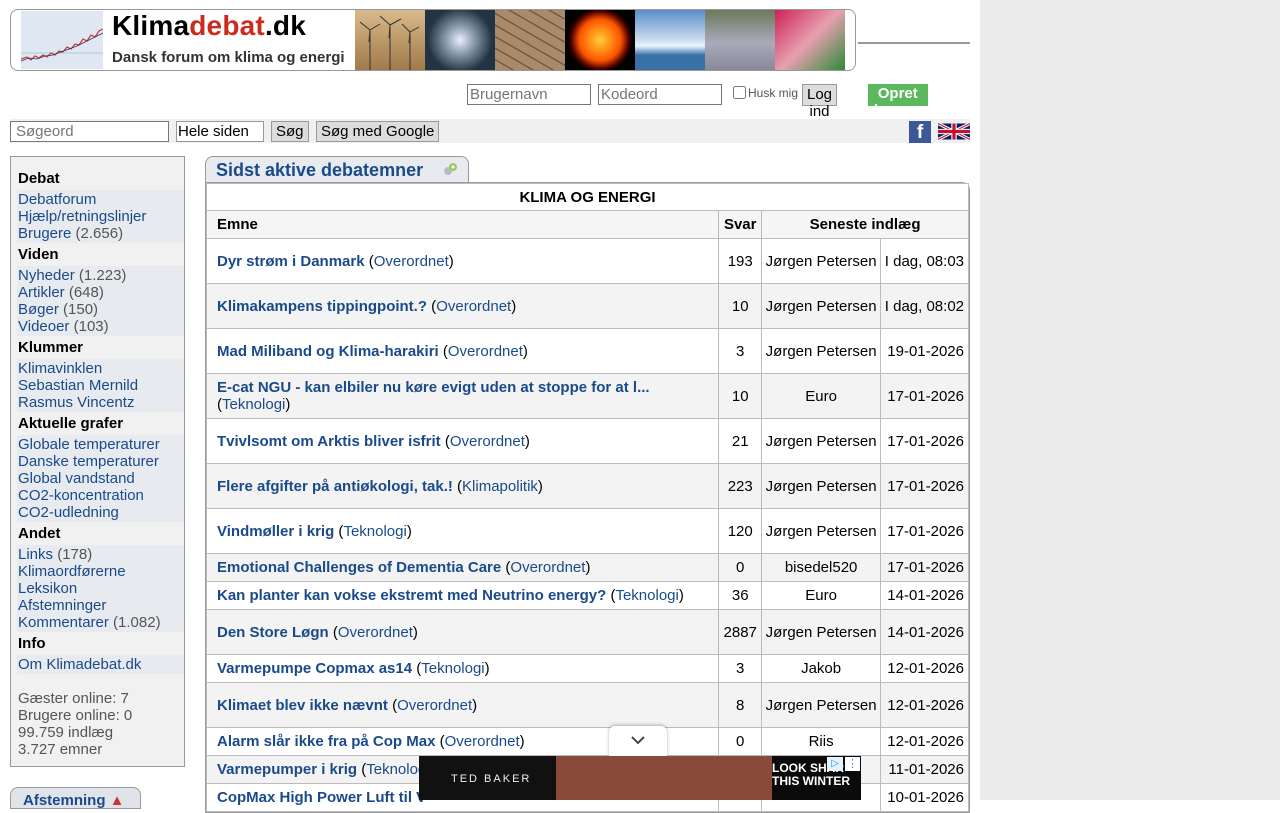 The height and width of the screenshot is (813, 1280). I want to click on poll-tab: Afstemning ▲, so click(75, 798).